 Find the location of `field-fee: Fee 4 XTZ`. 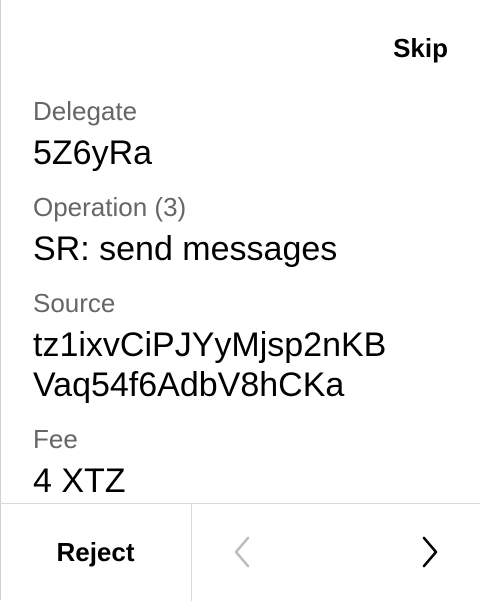

field-fee: Fee 4 XTZ is located at coordinates (246, 462).